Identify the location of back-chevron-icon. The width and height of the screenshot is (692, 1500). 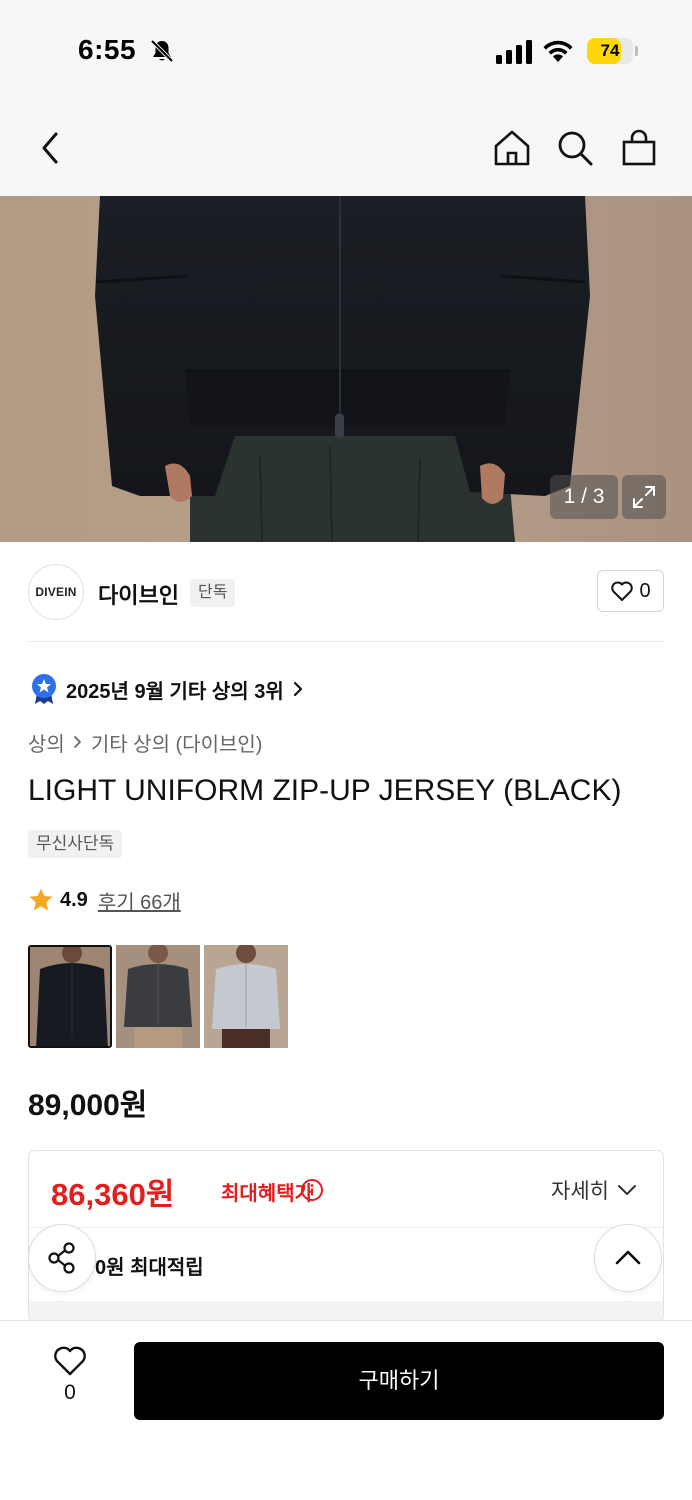
(50, 148).